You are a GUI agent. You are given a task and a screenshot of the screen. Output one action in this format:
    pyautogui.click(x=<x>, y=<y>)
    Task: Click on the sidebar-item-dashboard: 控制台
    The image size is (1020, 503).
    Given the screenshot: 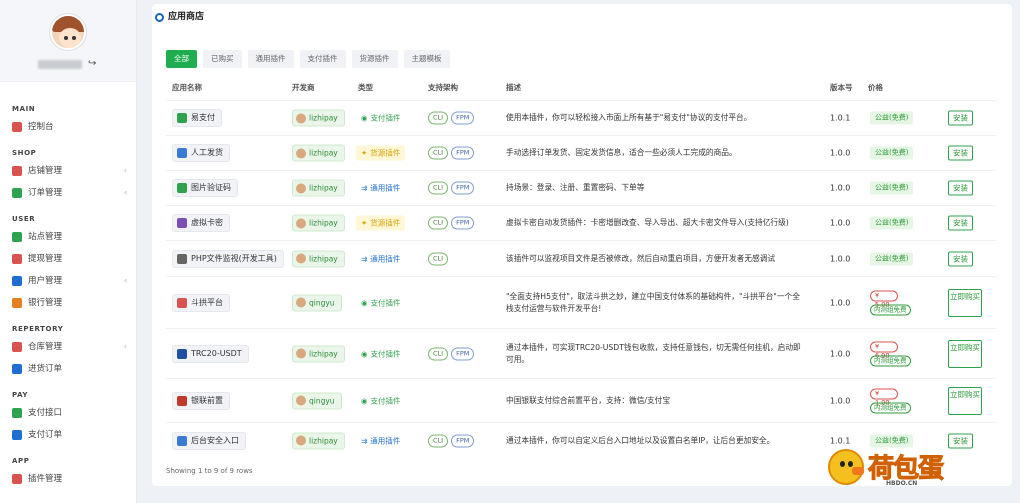 What is the action you would take?
    pyautogui.click(x=68, y=127)
    